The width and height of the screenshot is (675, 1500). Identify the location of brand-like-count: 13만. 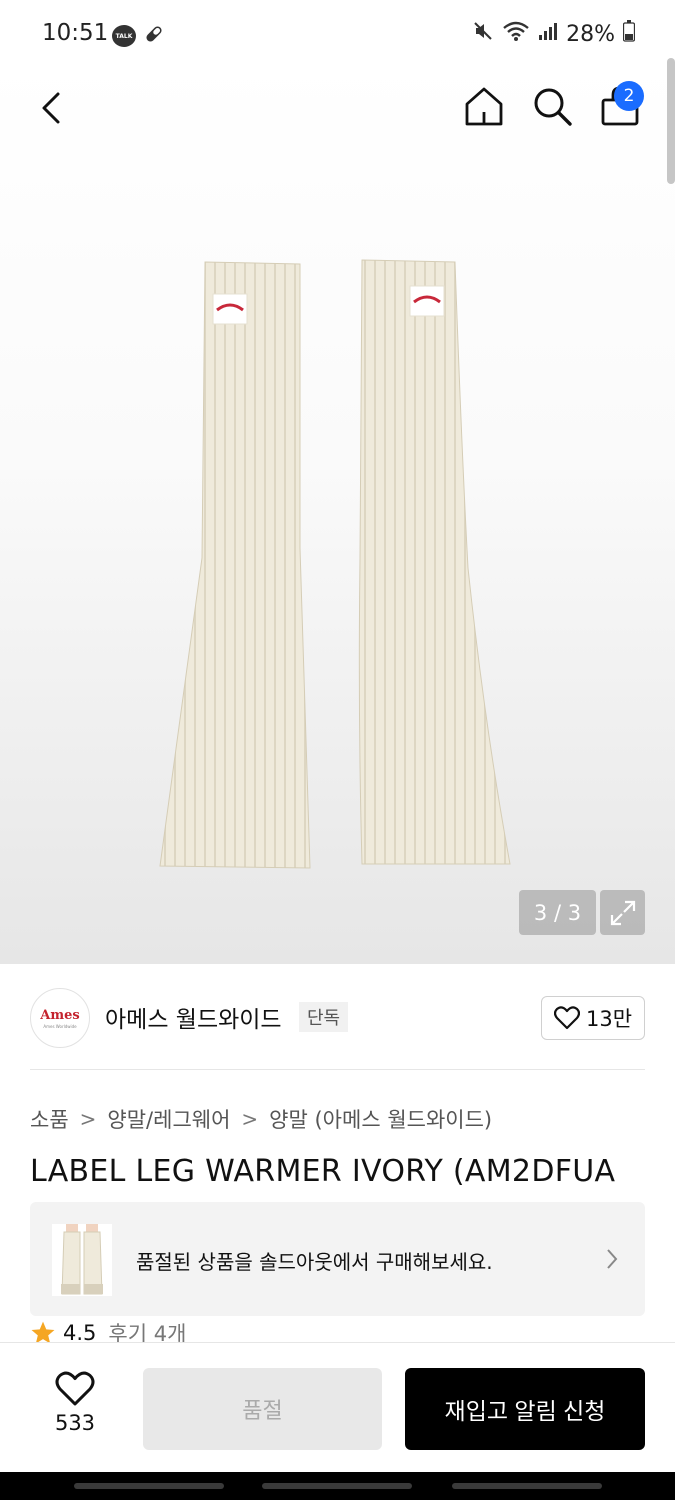
(609, 1019).